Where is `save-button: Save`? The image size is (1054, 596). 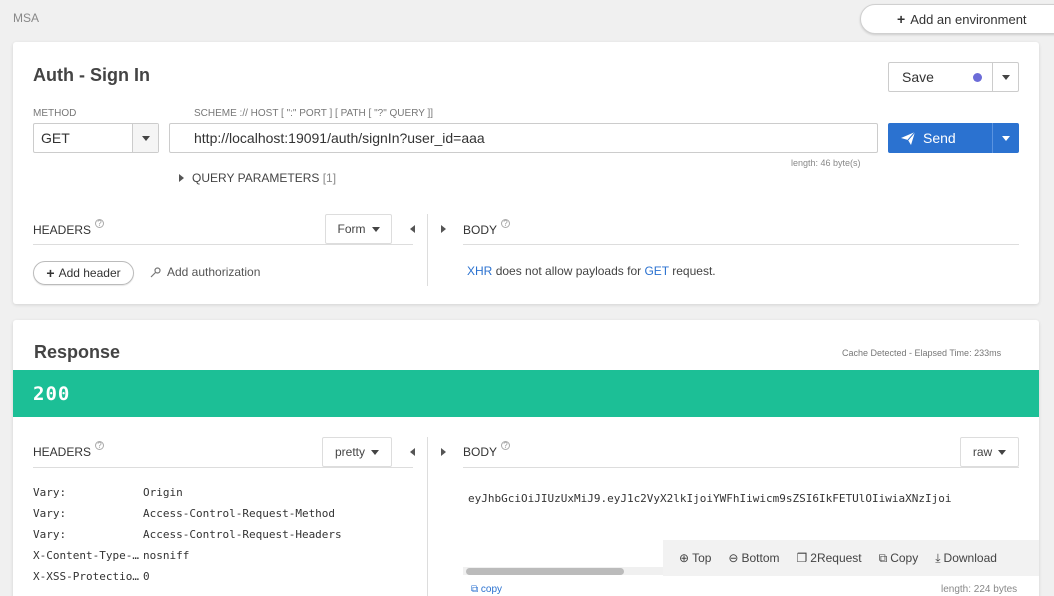
save-button: Save is located at coordinates (941, 77).